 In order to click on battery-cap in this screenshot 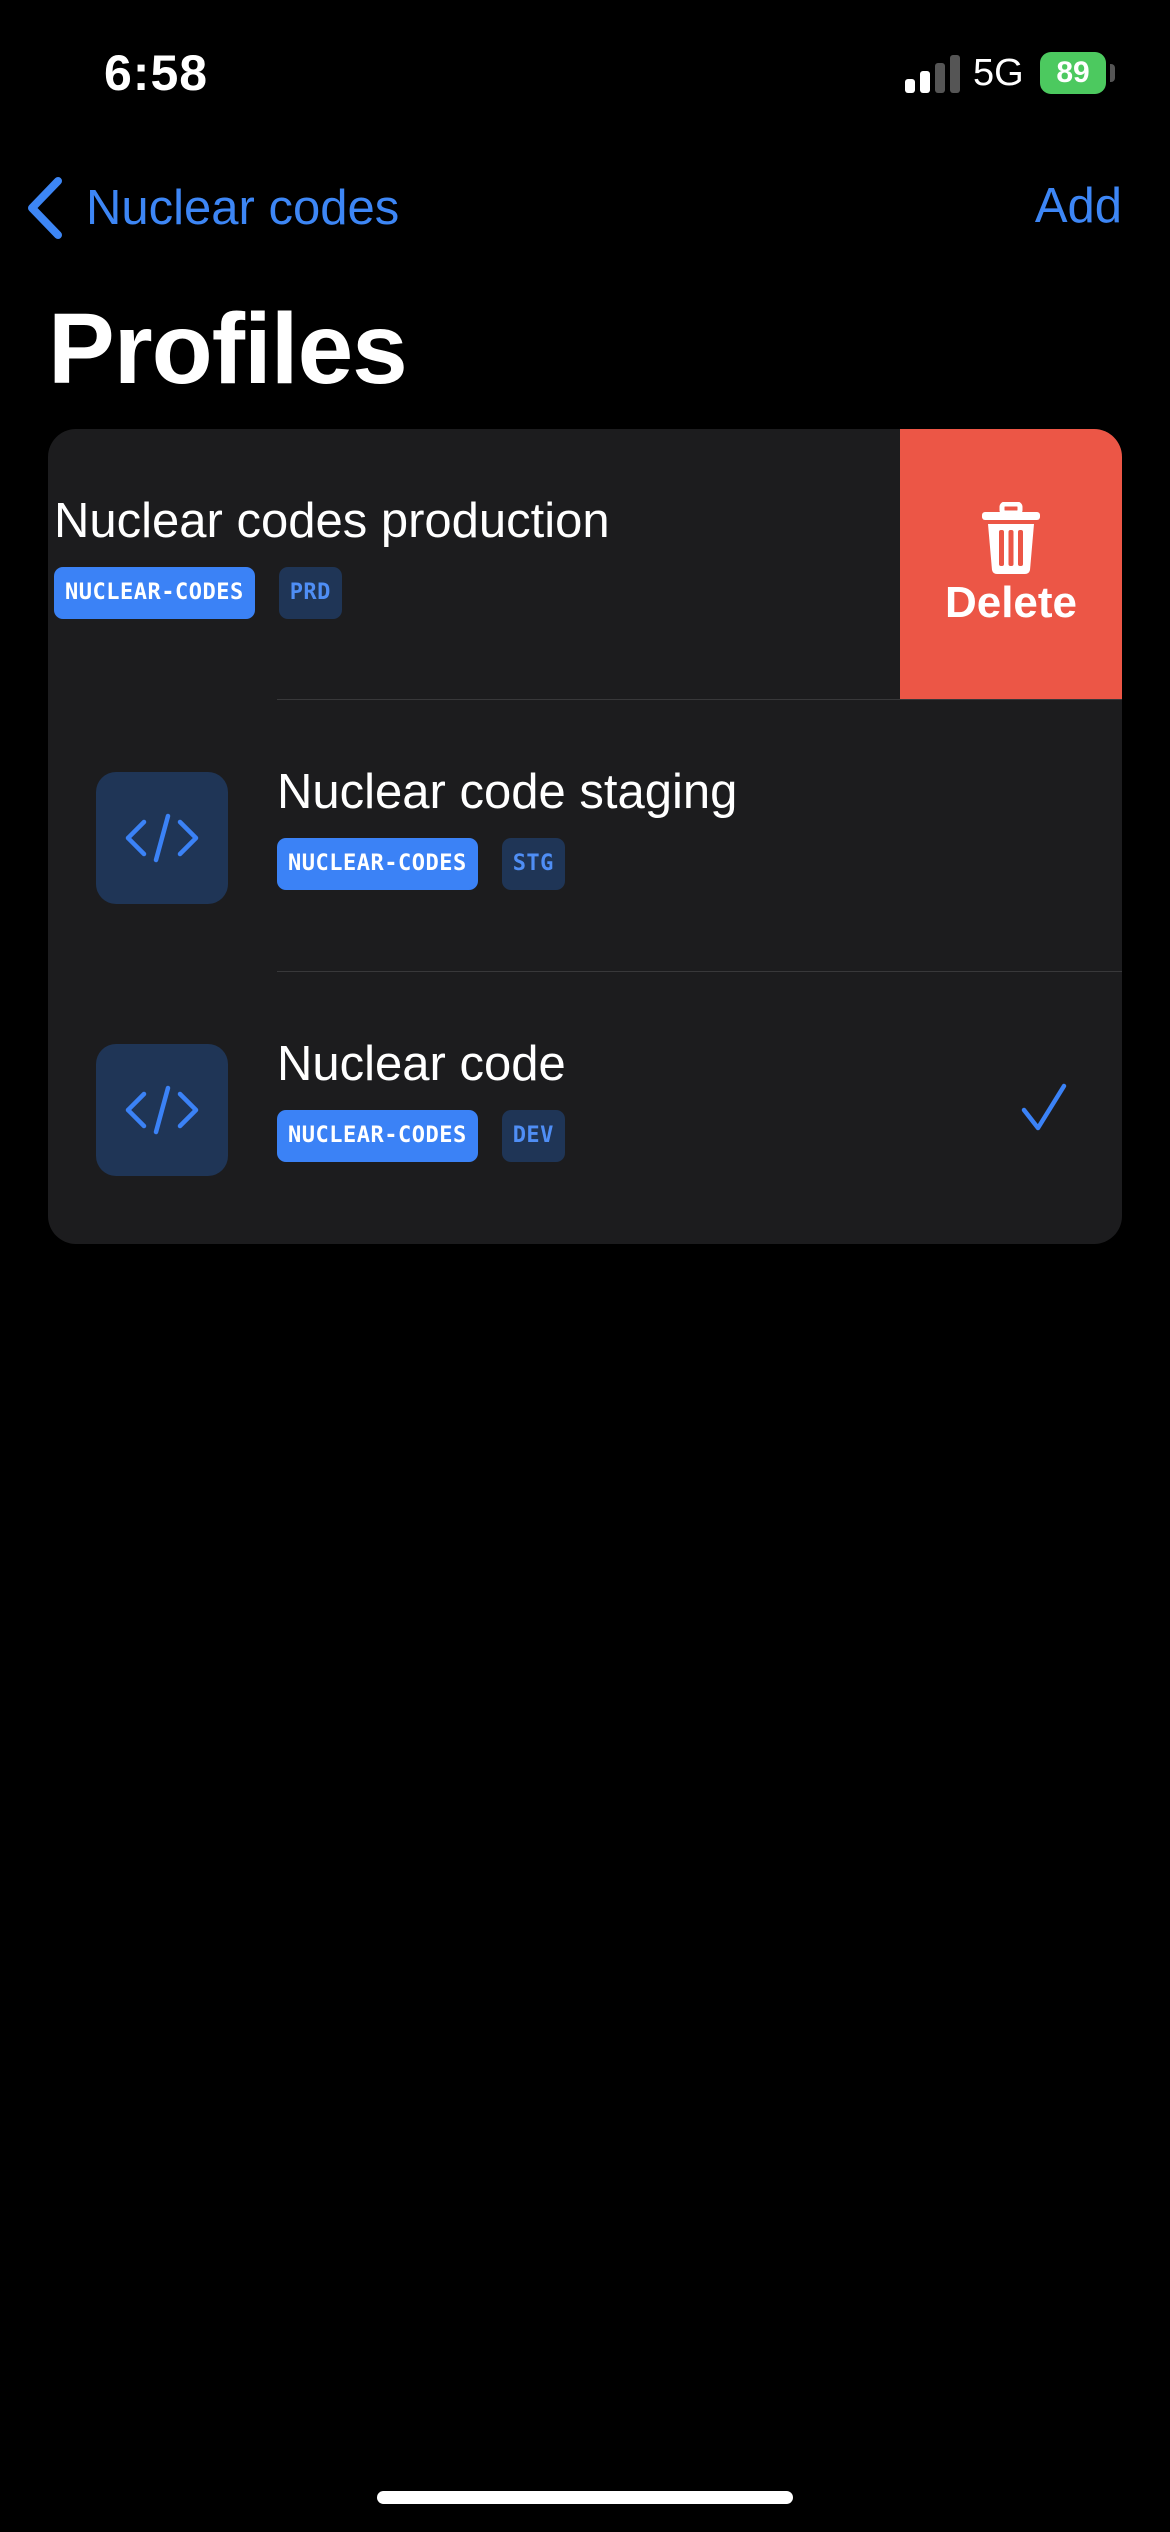, I will do `click(1112, 73)`.